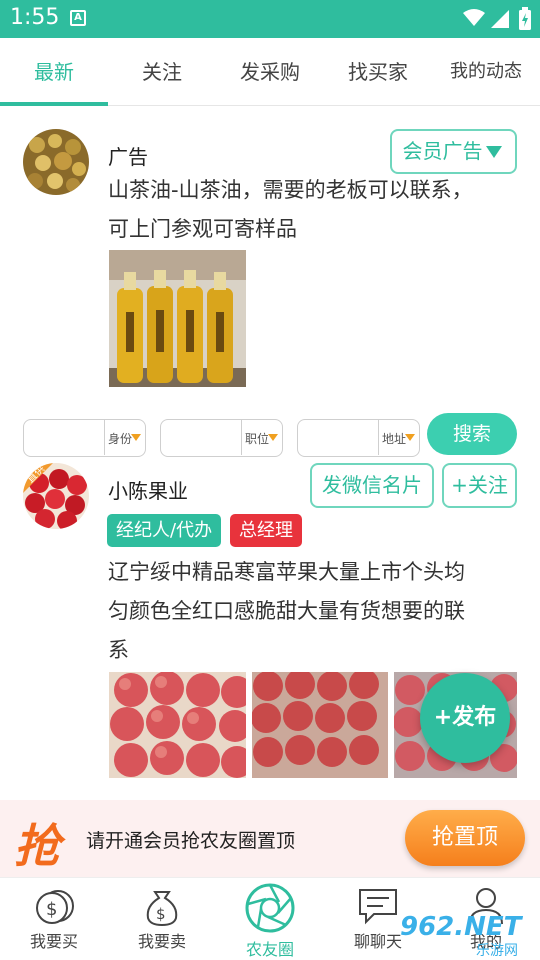  What do you see at coordinates (479, 485) in the screenshot?
I see `follow-button: +关注` at bounding box center [479, 485].